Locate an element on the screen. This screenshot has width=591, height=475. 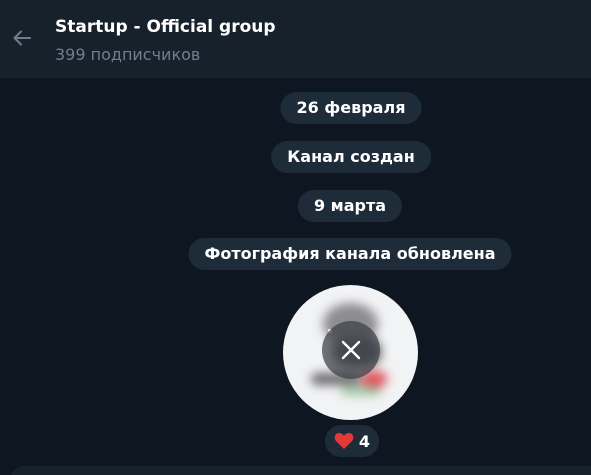
service-message-channel-created: Канал создан is located at coordinates (351, 157).